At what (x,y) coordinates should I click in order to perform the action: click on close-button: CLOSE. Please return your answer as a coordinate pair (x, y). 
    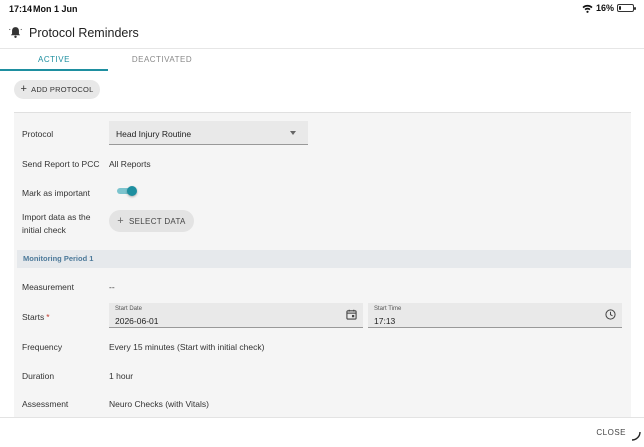
    Looking at the image, I should click on (611, 432).